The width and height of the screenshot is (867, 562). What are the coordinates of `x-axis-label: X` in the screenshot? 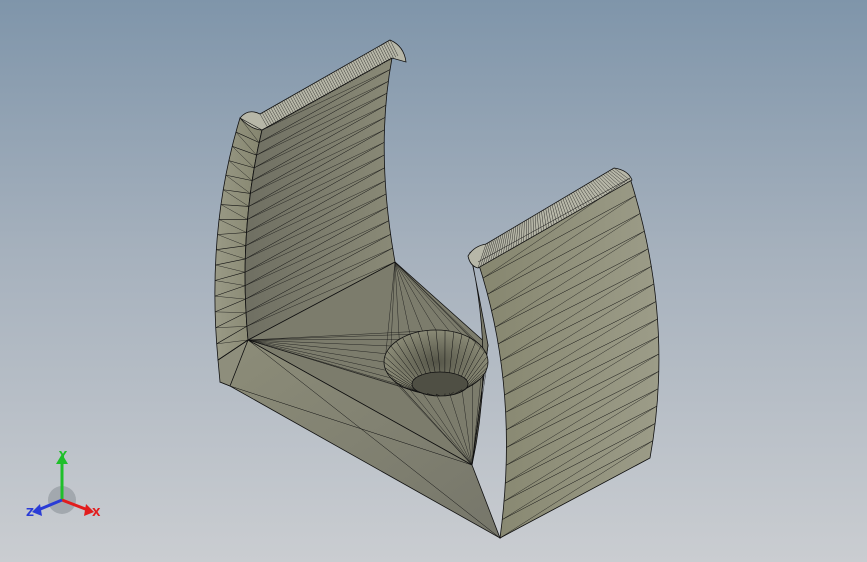 It's located at (96, 512).